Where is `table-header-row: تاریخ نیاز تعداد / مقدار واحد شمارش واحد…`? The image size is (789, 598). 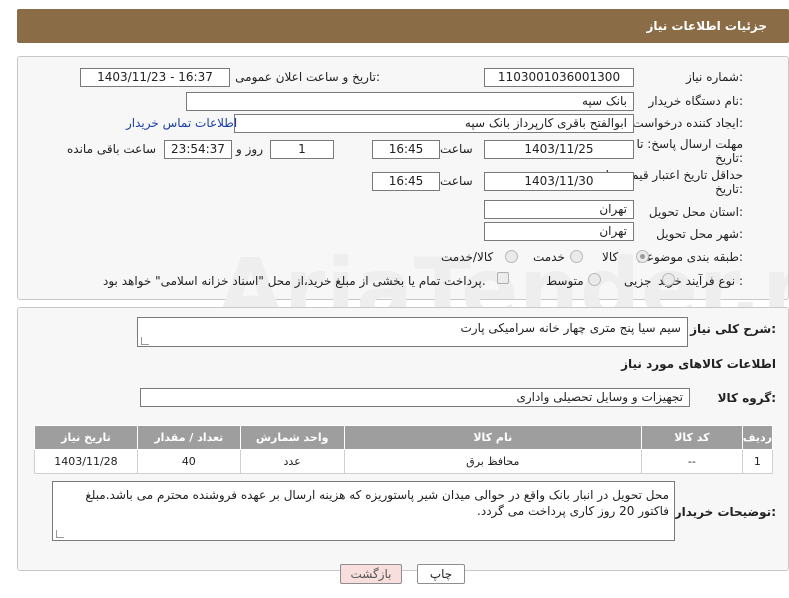 table-header-row: تاریخ نیاز تعداد / مقدار واحد شمارش واحد… is located at coordinates (404, 437).